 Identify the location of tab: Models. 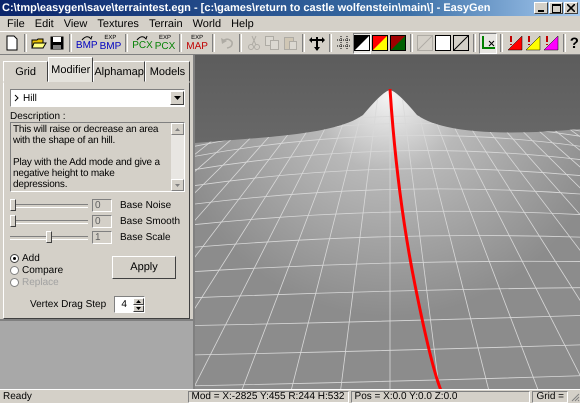
(167, 71).